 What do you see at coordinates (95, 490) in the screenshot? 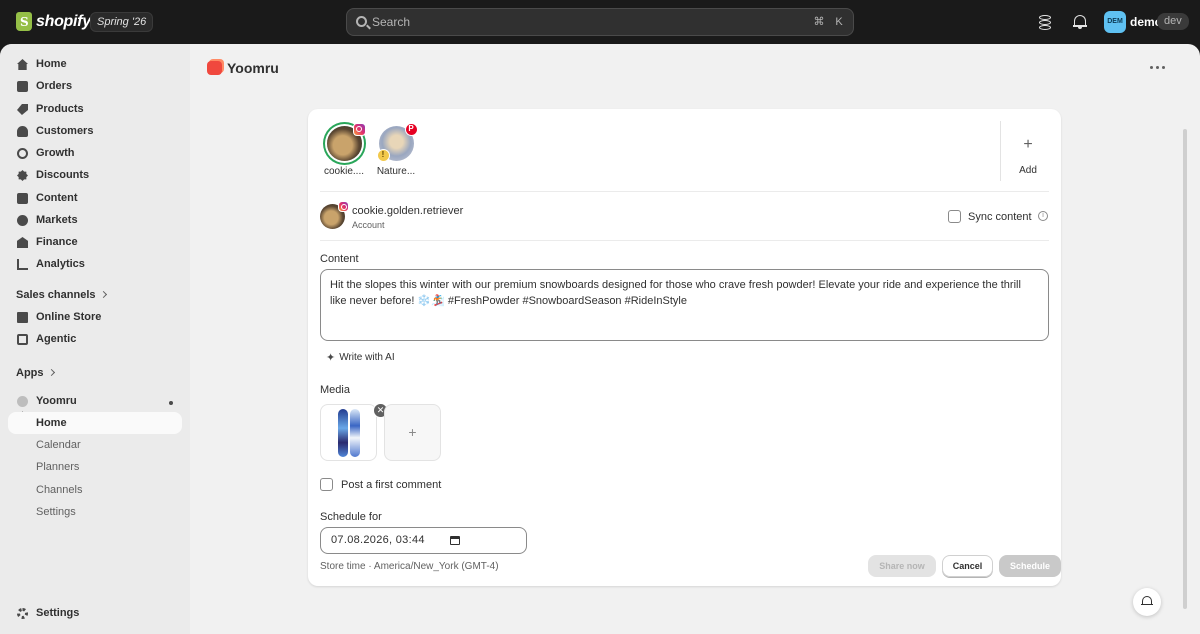
I see `sidebar-subitem-channels: Channels` at bounding box center [95, 490].